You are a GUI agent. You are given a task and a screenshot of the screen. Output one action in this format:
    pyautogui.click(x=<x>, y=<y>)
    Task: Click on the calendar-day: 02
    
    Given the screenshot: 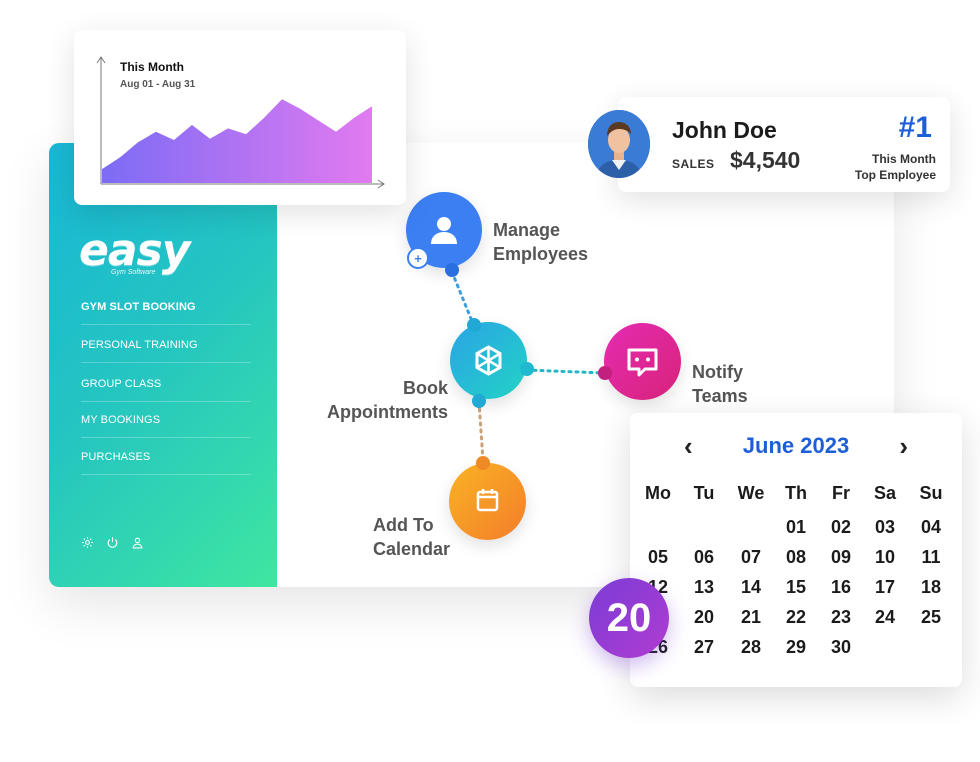 What is the action you would take?
    pyautogui.click(x=841, y=527)
    